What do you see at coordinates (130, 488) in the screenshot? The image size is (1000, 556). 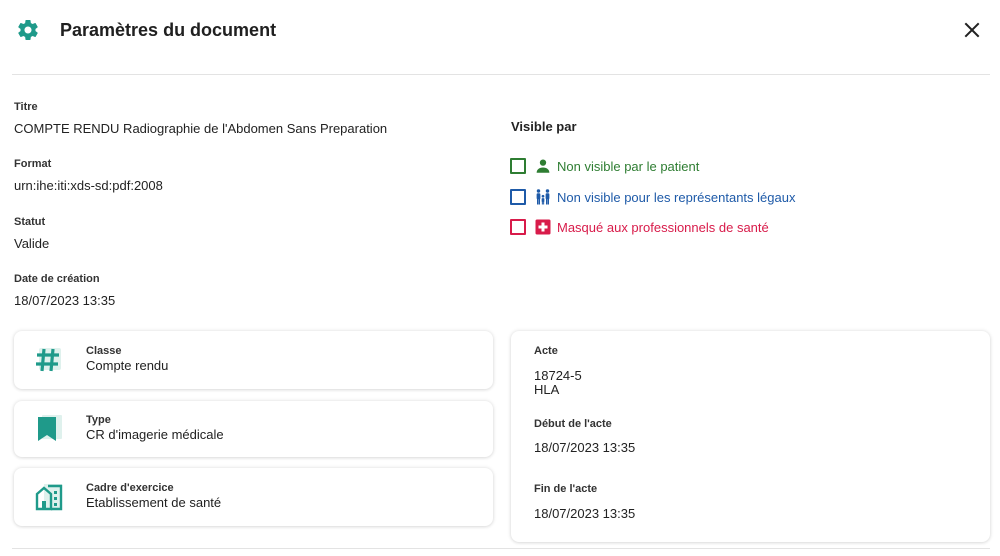 I see `cadre-exercice-label: Cadre d'exercice` at bounding box center [130, 488].